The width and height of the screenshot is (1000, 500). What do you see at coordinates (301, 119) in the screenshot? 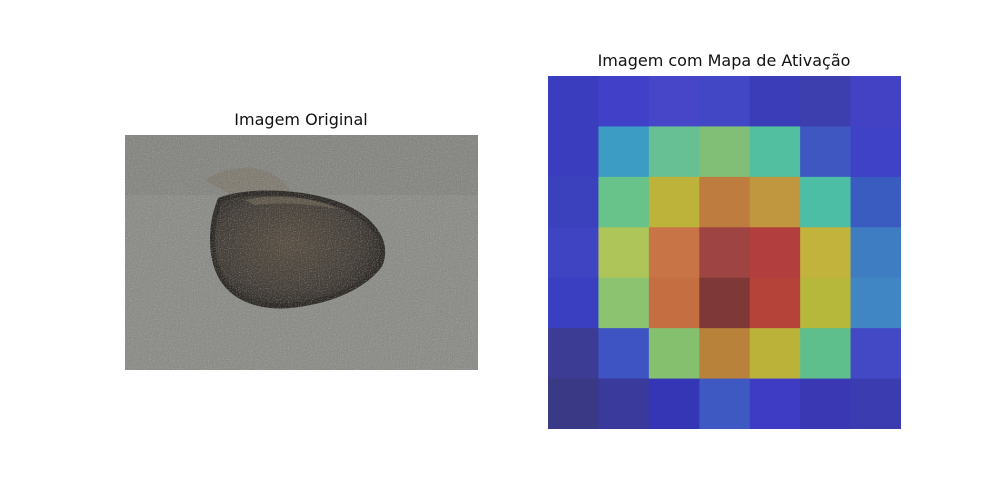
I see `original-image-title: Imagem Original` at bounding box center [301, 119].